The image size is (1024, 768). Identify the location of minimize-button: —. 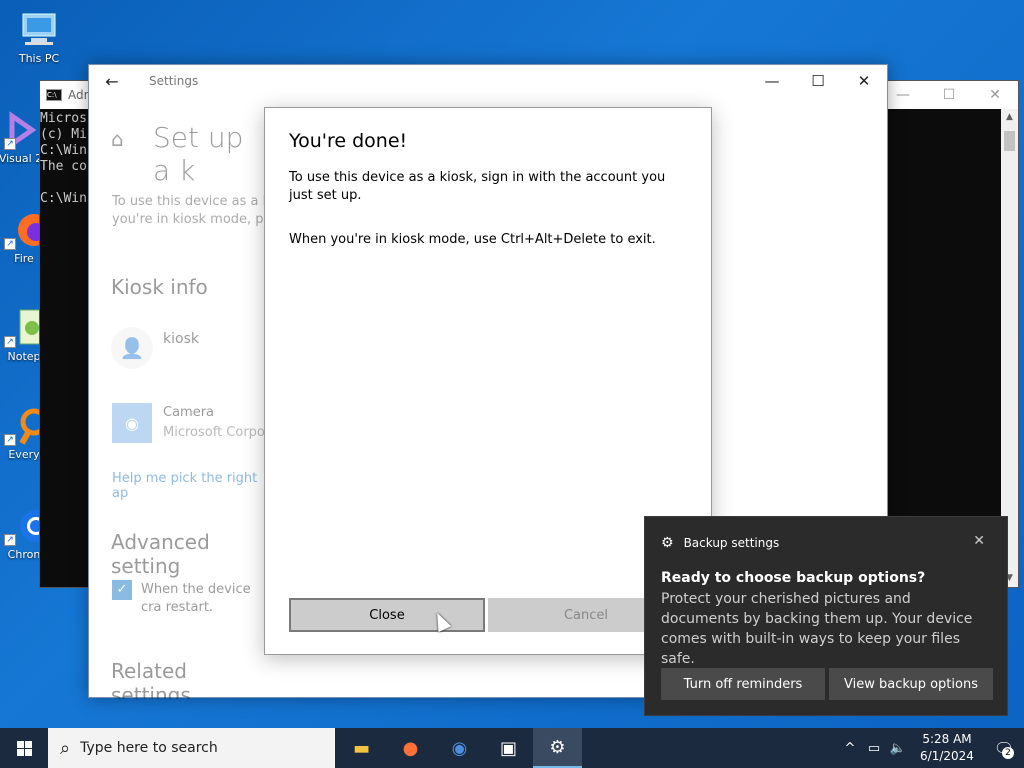
(772, 81).